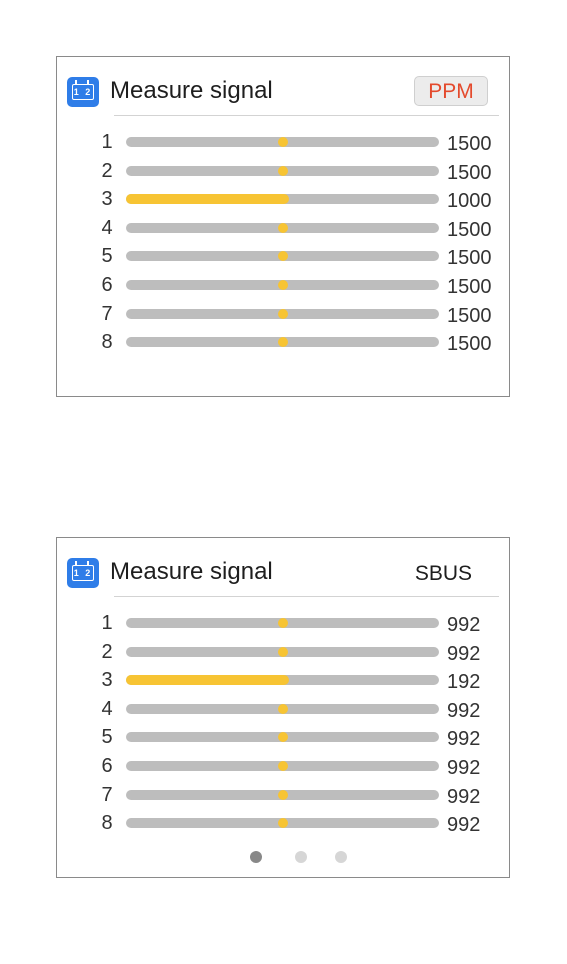 This screenshot has width=567, height=964. I want to click on channel-row: 7 1500, so click(283, 314).